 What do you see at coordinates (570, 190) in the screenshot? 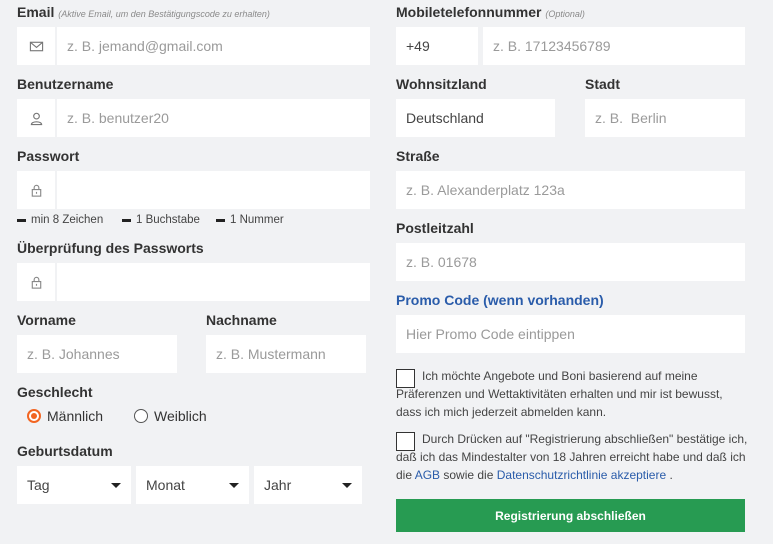
I see `street-input: z. B. Alexanderplatz 123a` at bounding box center [570, 190].